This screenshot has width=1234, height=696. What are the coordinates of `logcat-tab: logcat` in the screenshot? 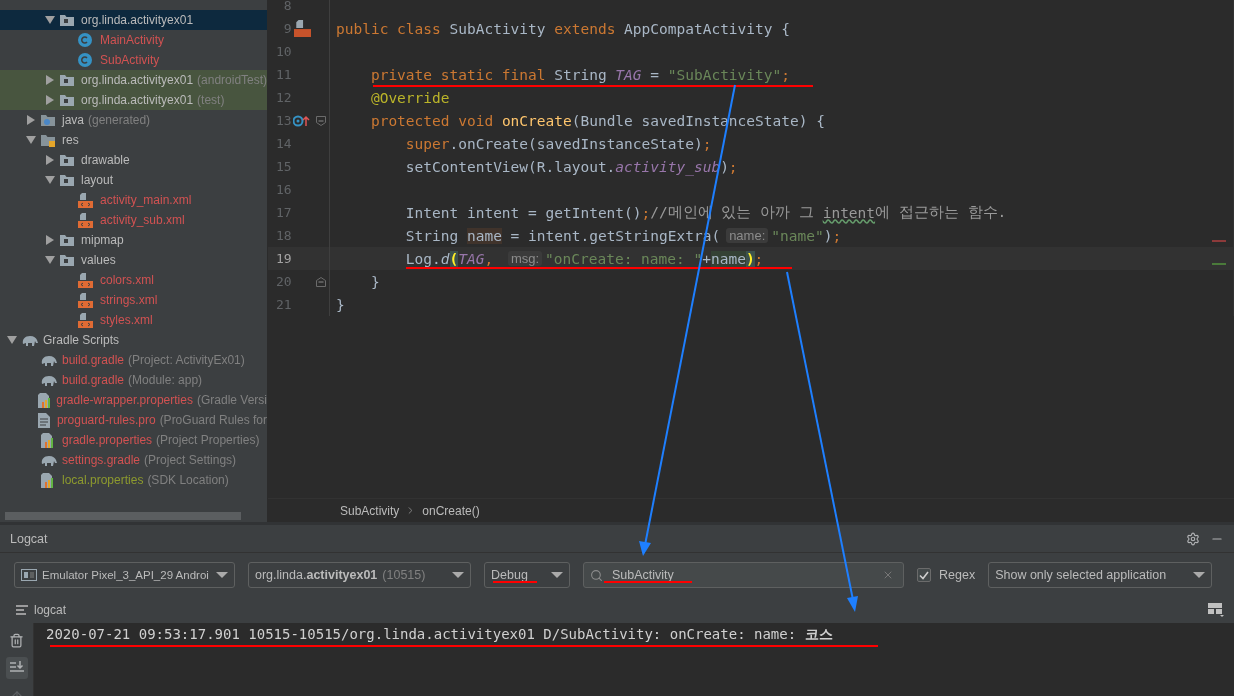 It's located at (41, 610).